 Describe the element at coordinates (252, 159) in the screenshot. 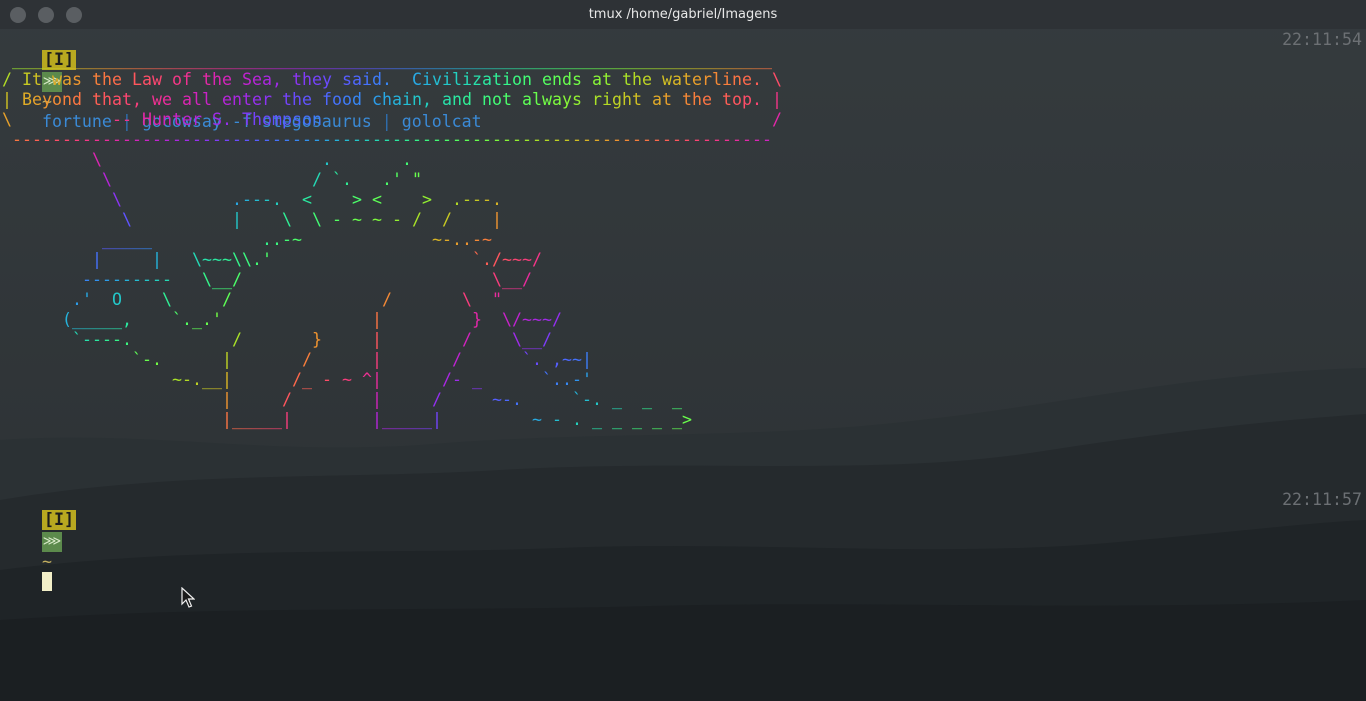

I see `output-line: \ . .` at that location.